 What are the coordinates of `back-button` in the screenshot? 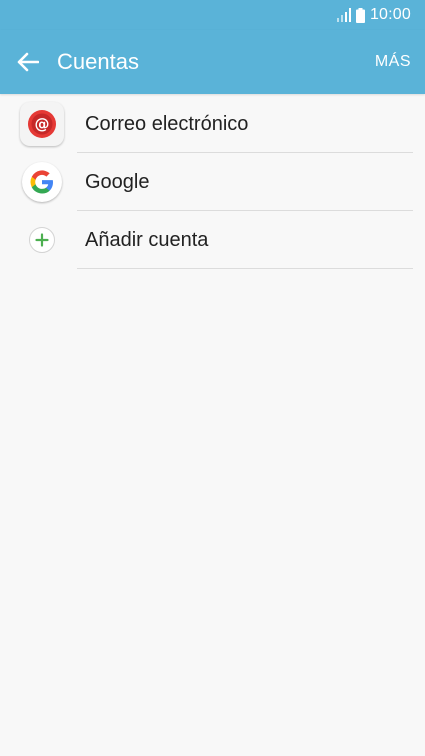 It's located at (28, 62).